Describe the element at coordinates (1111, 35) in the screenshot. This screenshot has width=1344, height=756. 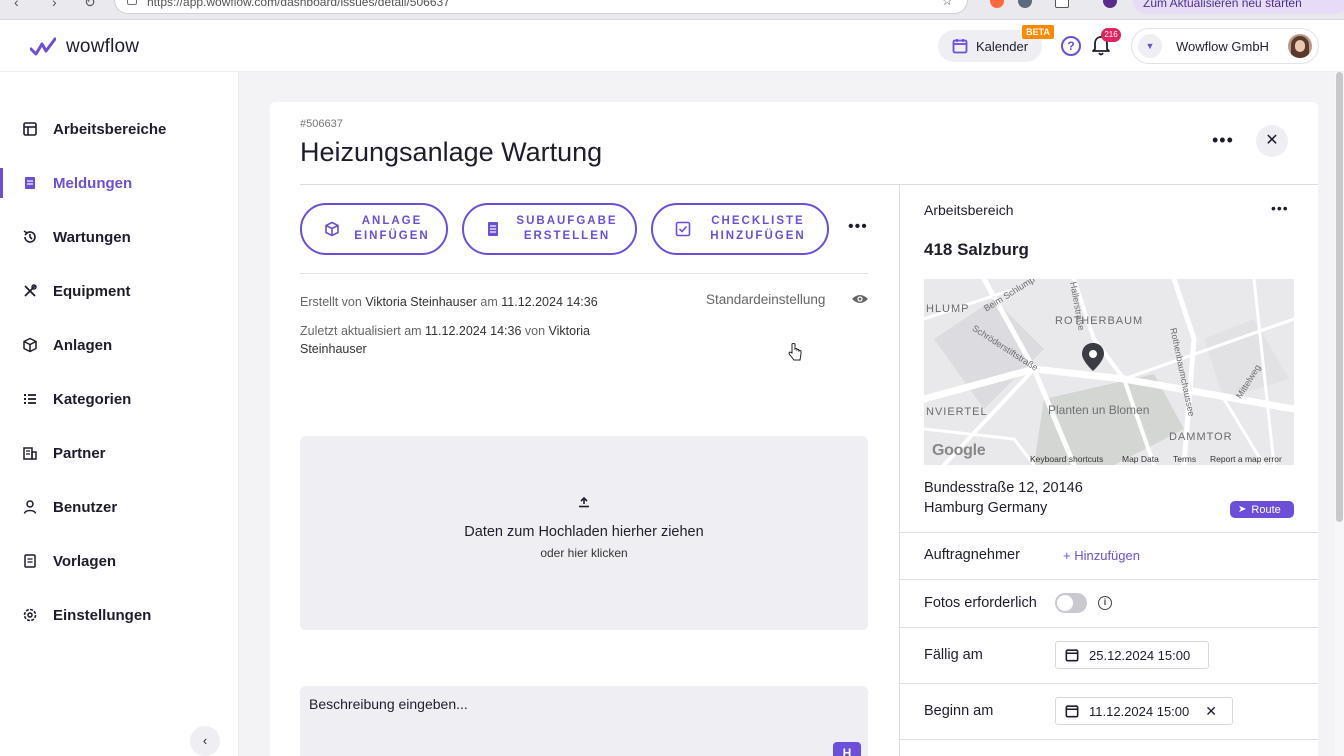
I see `notification-count-badge: 216` at that location.